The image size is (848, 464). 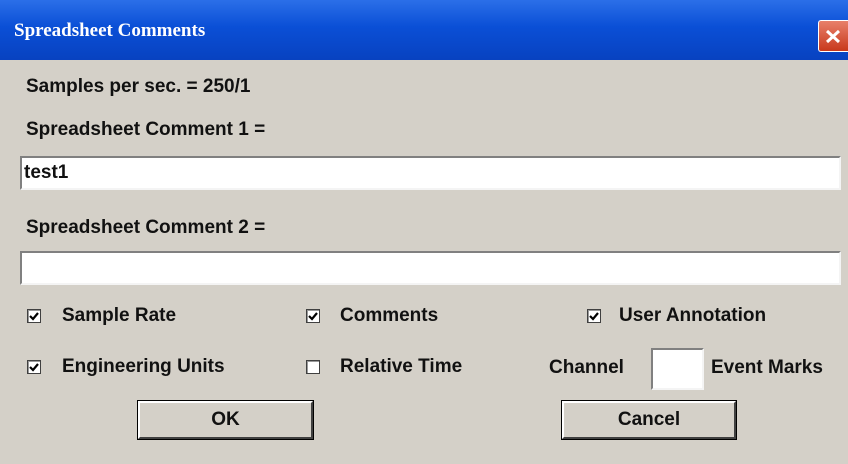 I want to click on event-marks-label: Event Marks, so click(x=767, y=367).